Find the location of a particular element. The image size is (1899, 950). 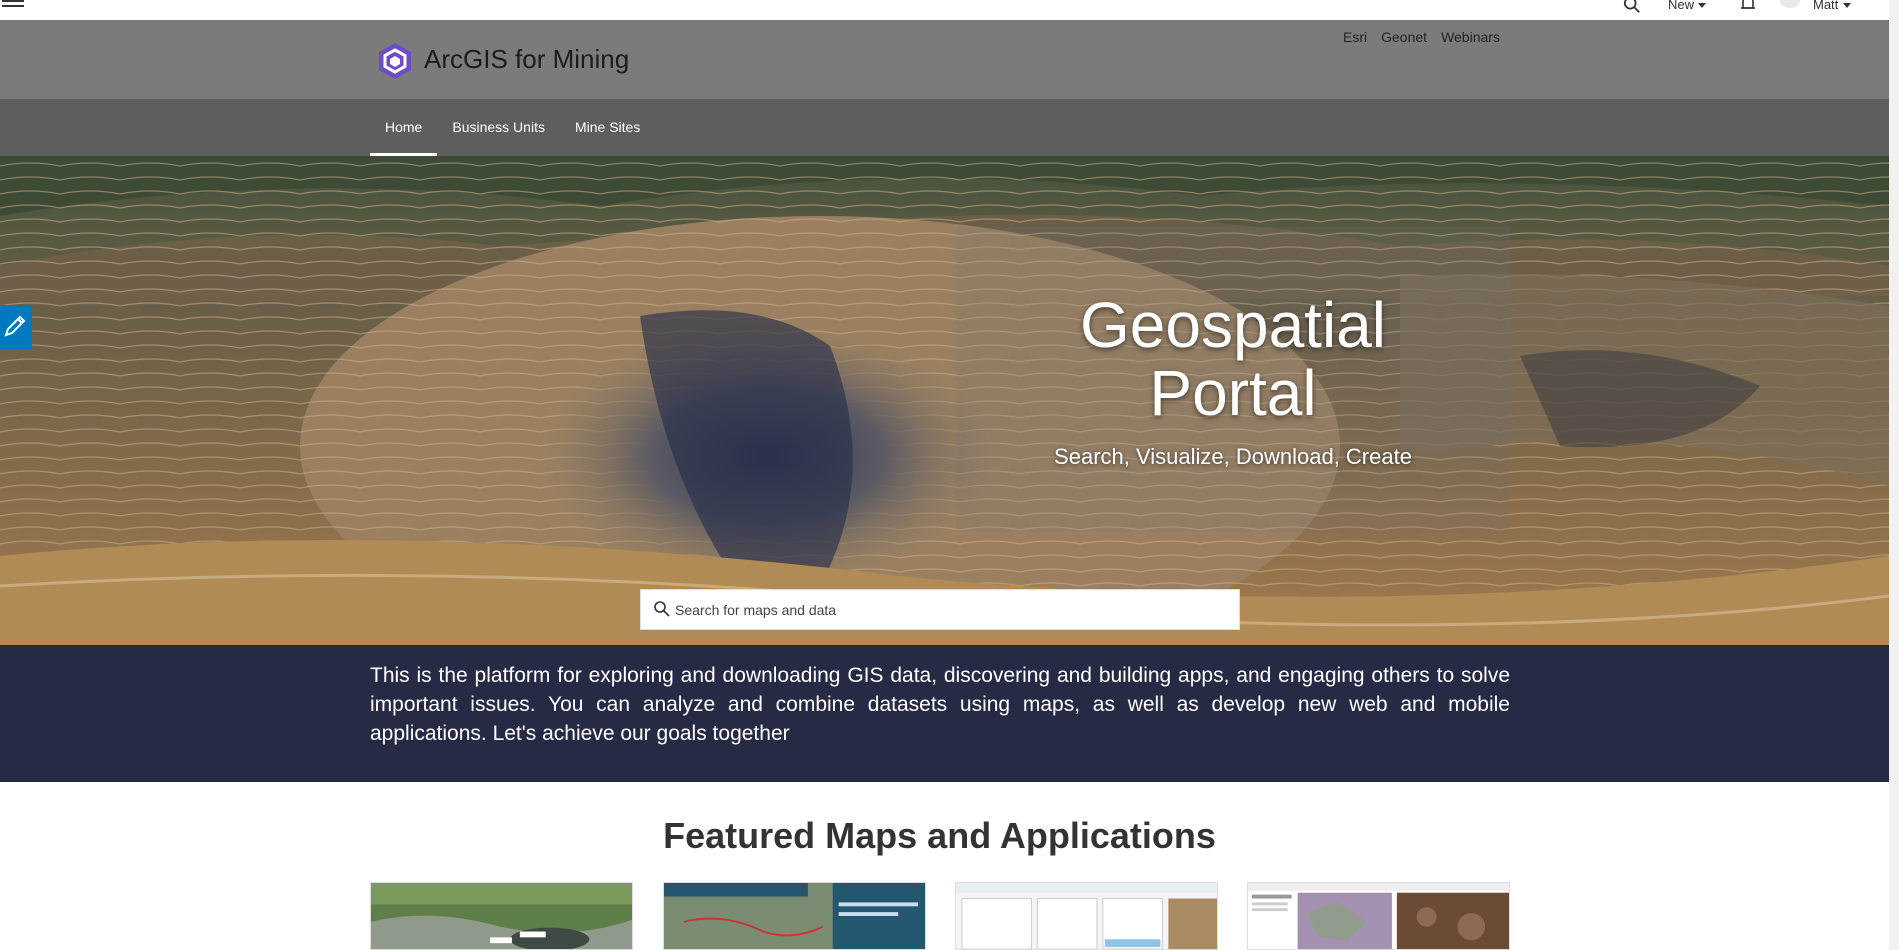

quarry-viewer-thumbnail is located at coordinates (794, 916).